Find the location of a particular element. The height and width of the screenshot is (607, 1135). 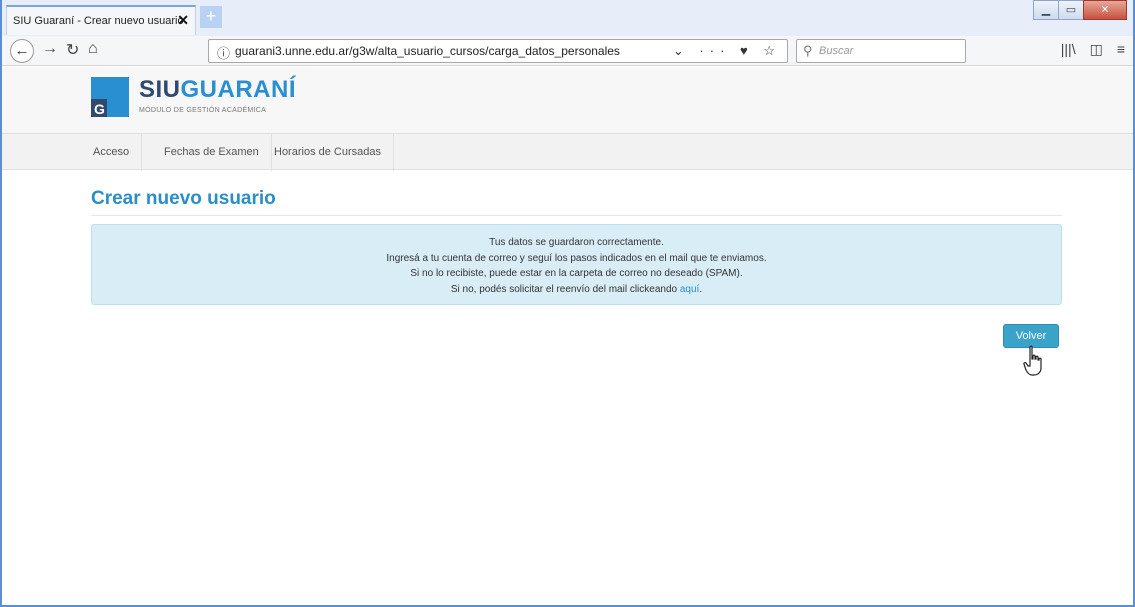

sidebar-icon: ◫ is located at coordinates (1096, 49).